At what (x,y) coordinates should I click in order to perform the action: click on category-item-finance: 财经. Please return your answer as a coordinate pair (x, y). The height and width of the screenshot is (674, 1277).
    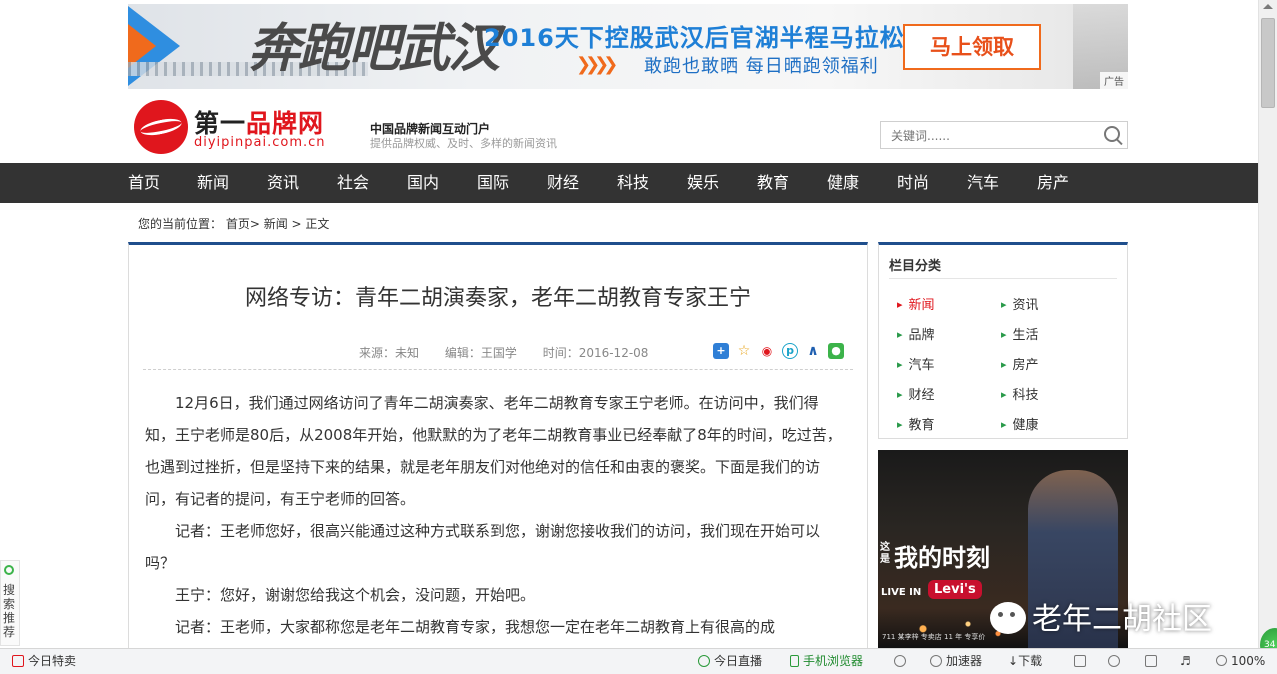
    Looking at the image, I should click on (916, 393).